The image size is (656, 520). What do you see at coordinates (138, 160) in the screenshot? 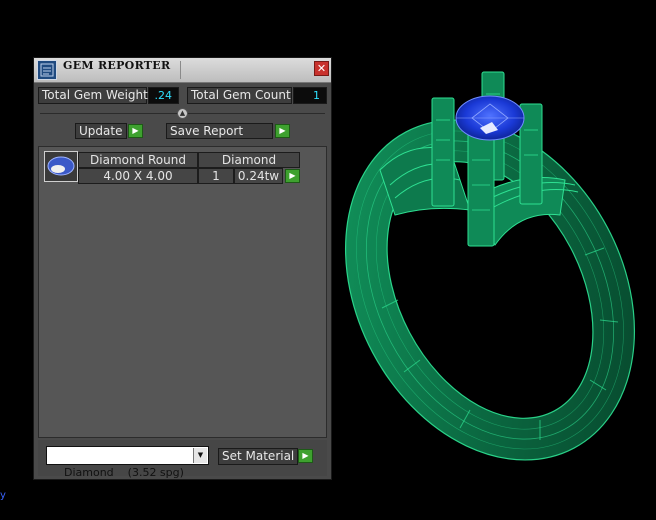
I see `gem-shape-cell: Diamond Round` at bounding box center [138, 160].